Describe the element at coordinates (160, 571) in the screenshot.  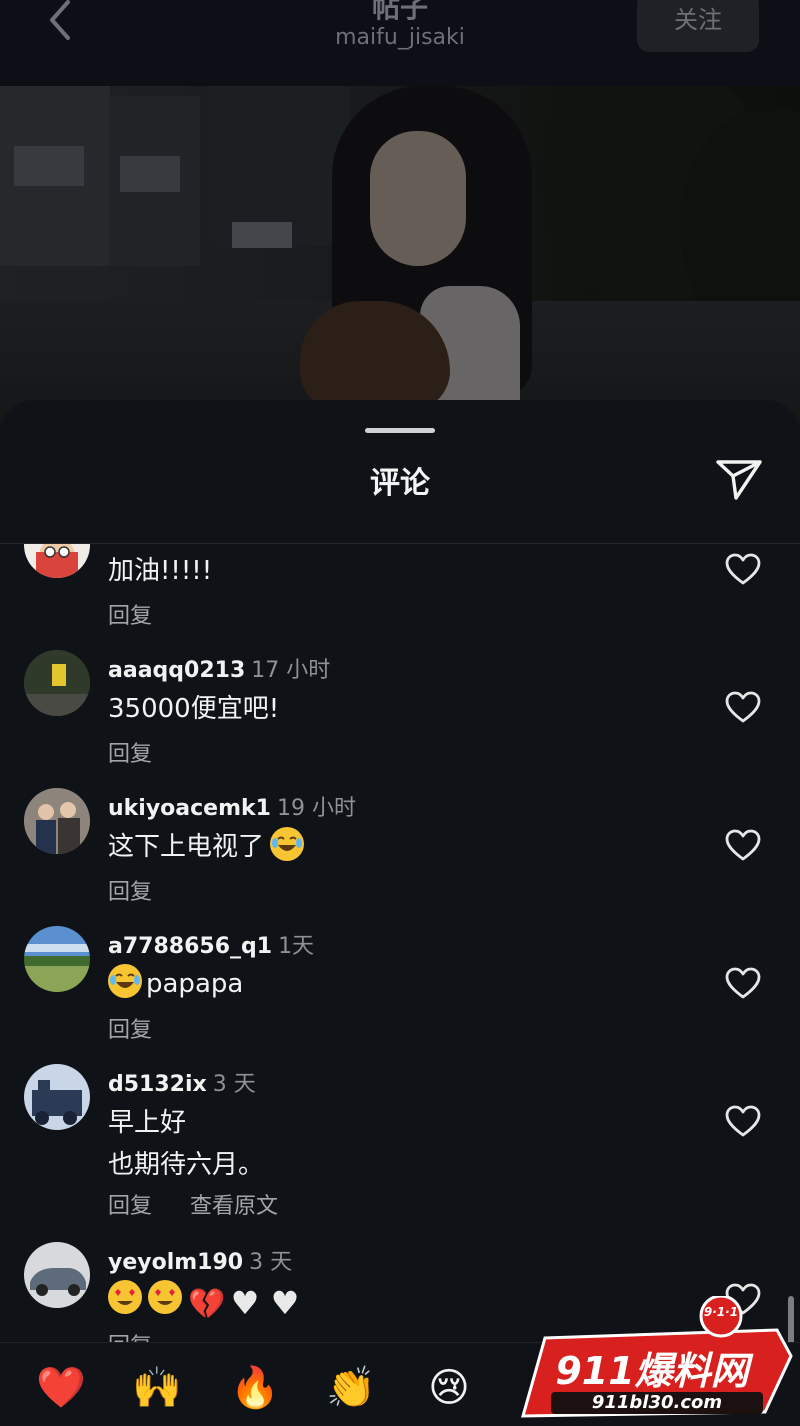
I see `comment-text: 加油!!!!!` at that location.